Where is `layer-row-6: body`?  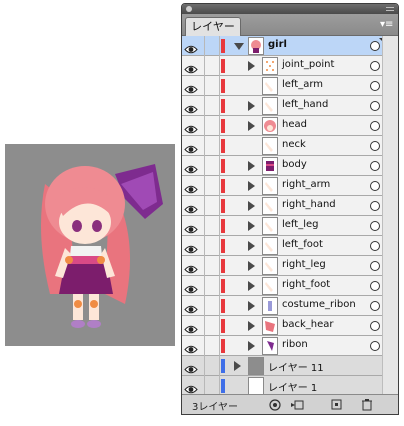
layer-row-6: body is located at coordinates (290, 166).